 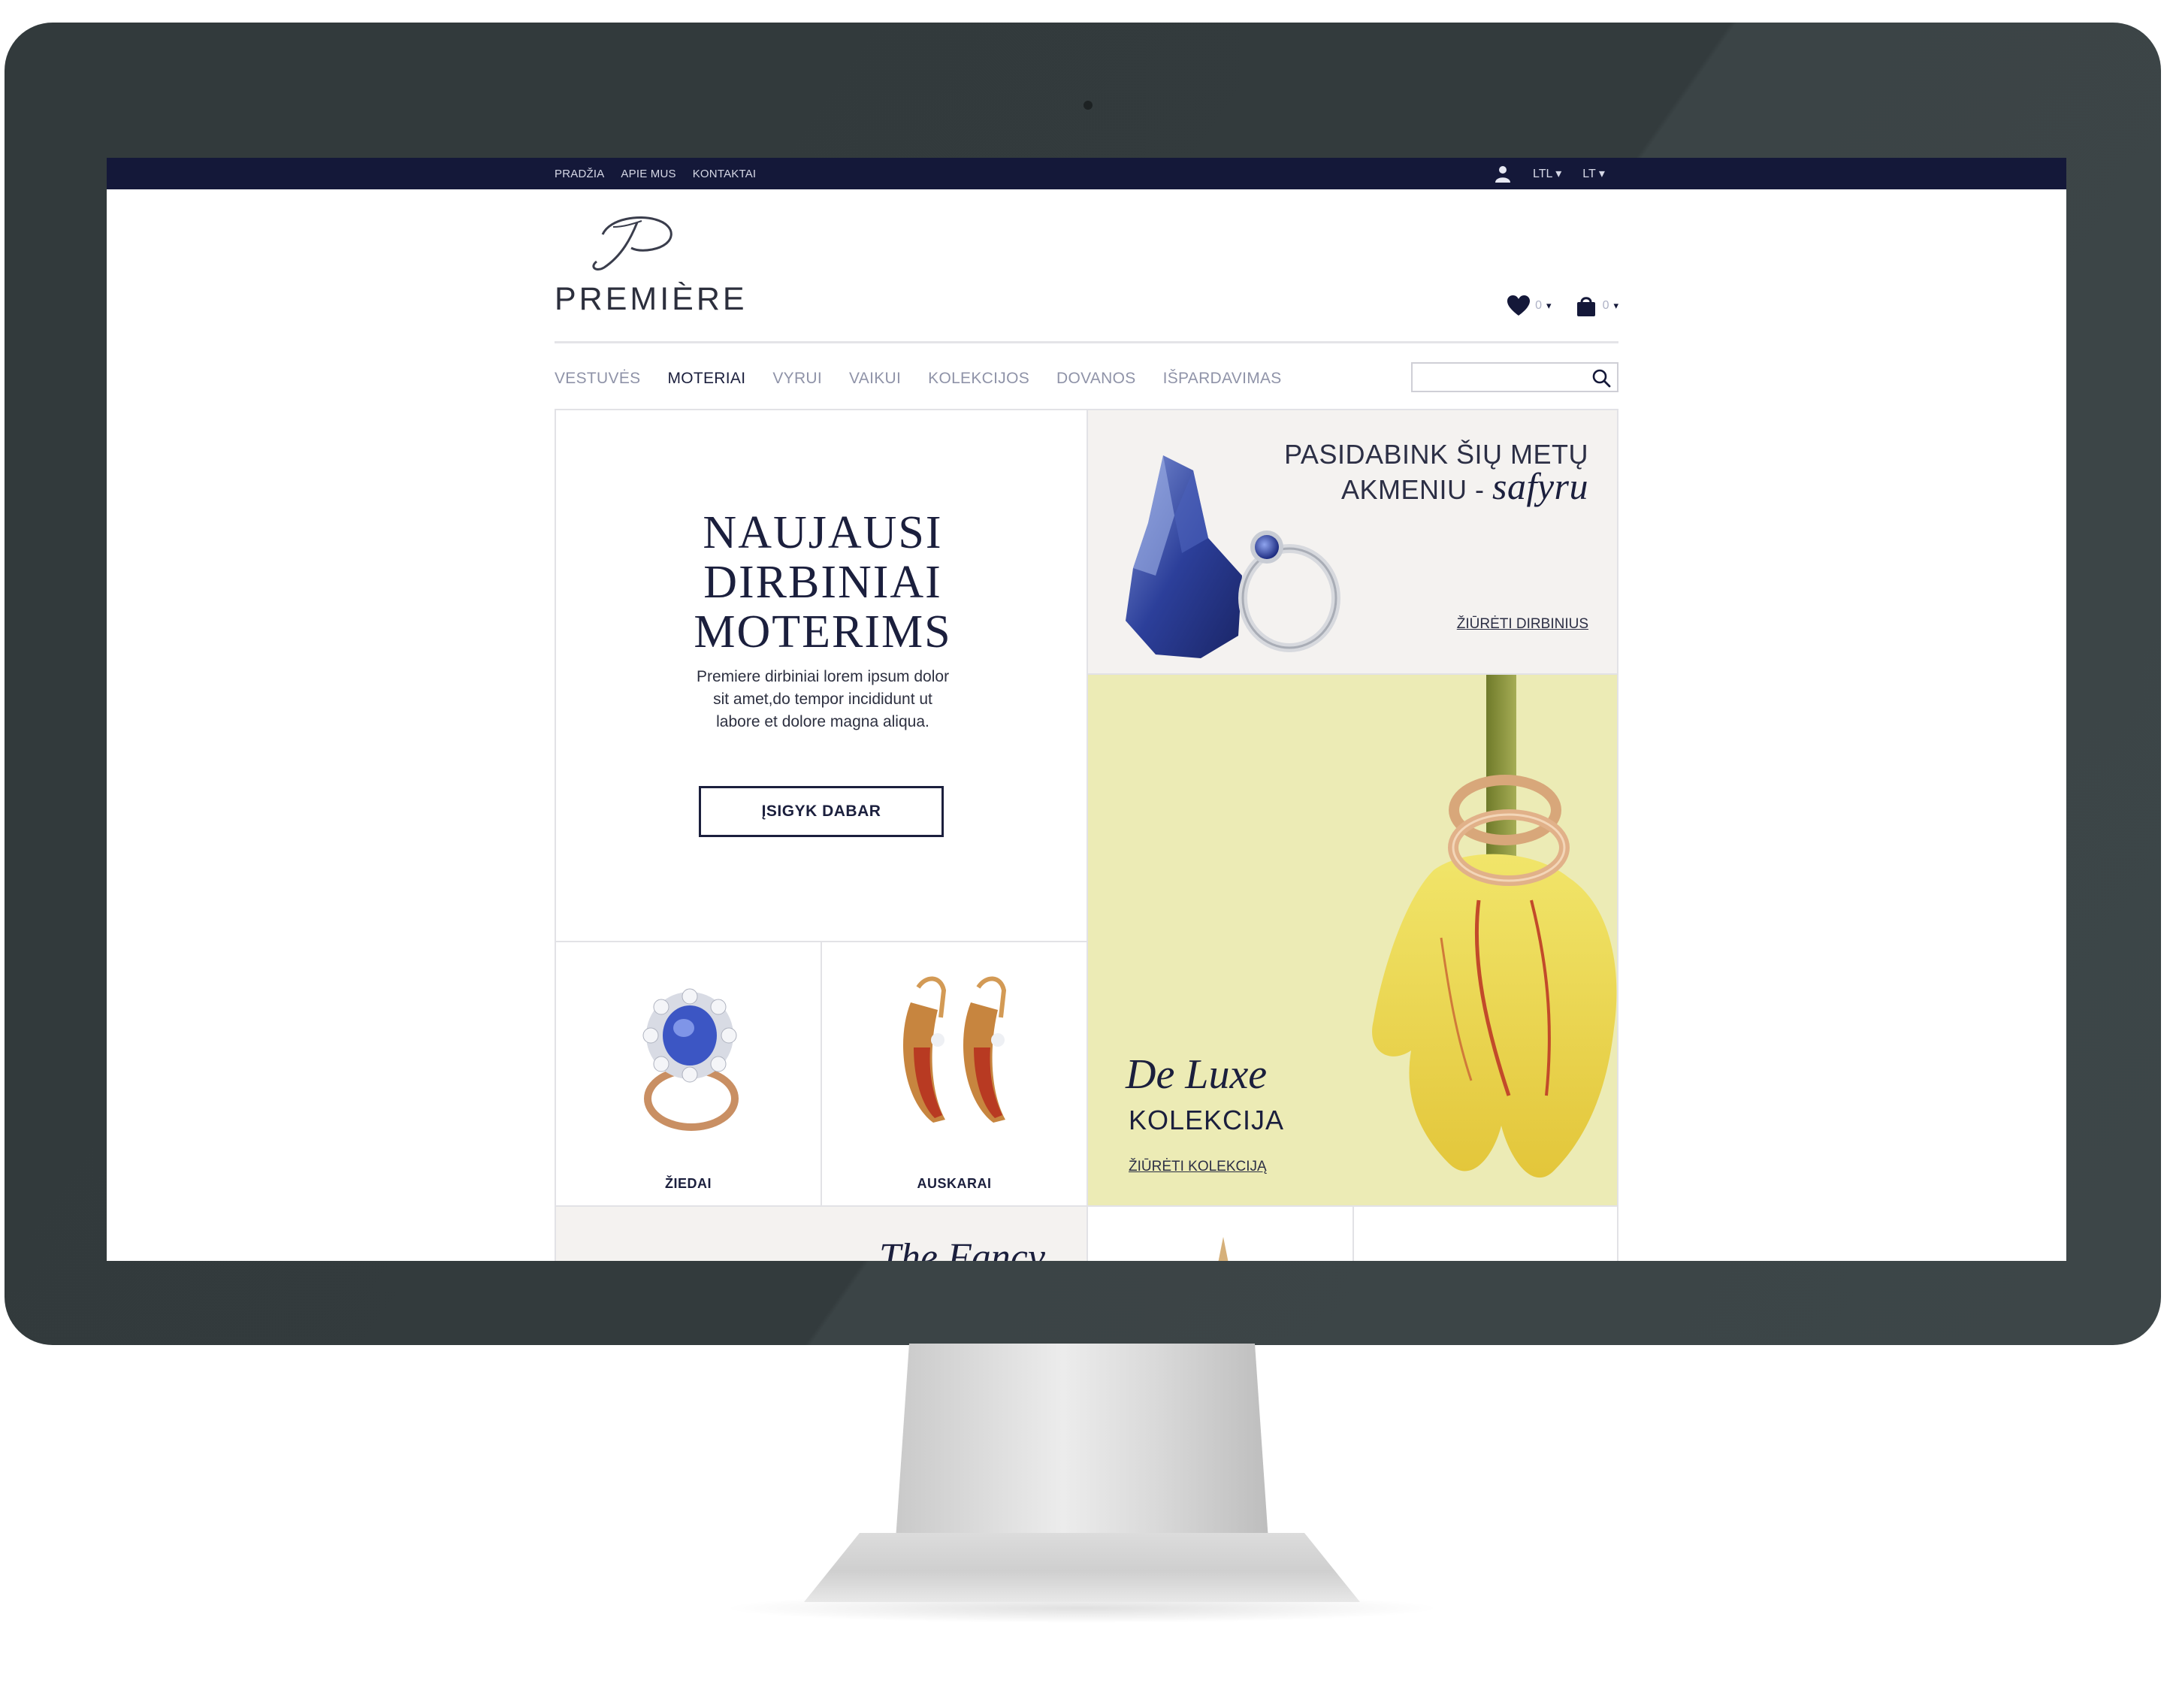 What do you see at coordinates (651, 299) in the screenshot?
I see `logo-text: PREMIÈRE` at bounding box center [651, 299].